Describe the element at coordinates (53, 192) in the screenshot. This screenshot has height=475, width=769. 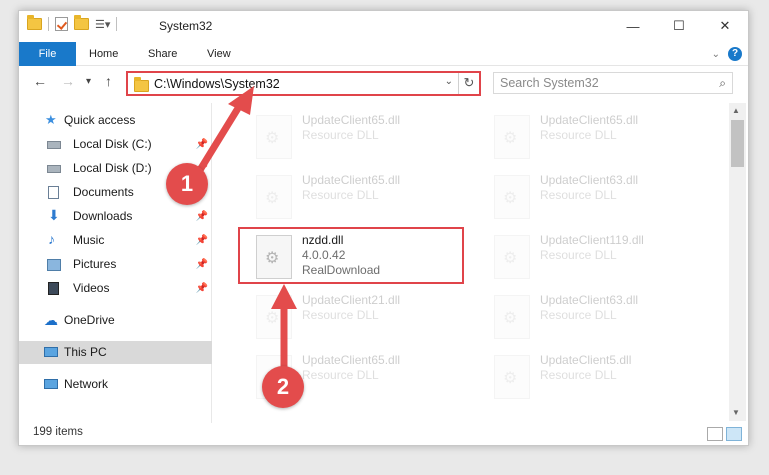
I see `documents-icon` at that location.